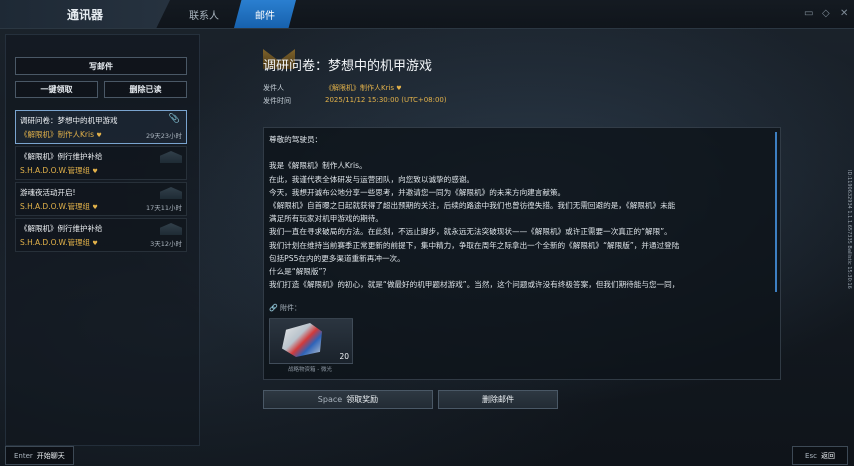 This screenshot has width=854, height=466. Describe the element at coordinates (273, 308) in the screenshot. I see `paperclip-icon: 🔗` at that location.